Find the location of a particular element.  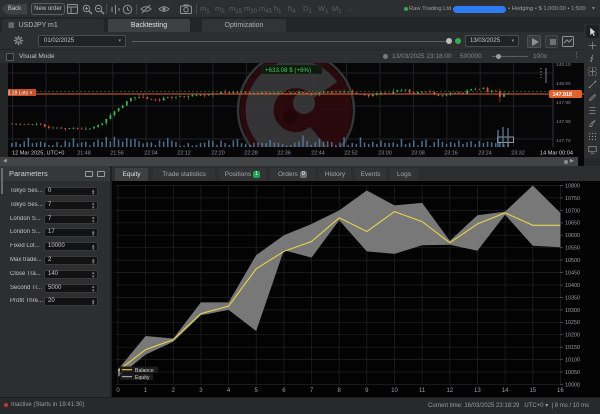

svg-text: 14 Mar 00:04 is located at coordinates (556, 154).